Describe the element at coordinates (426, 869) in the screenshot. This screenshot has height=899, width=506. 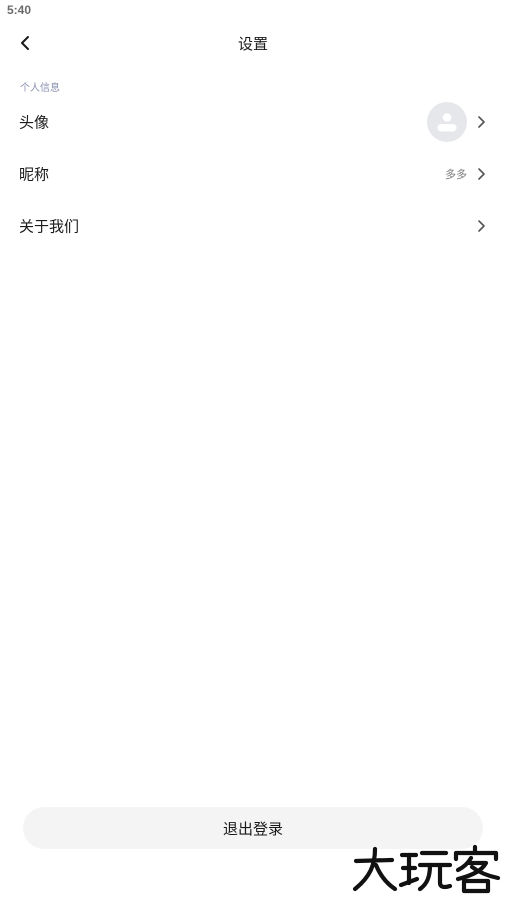
I see `watermark-logo` at that location.